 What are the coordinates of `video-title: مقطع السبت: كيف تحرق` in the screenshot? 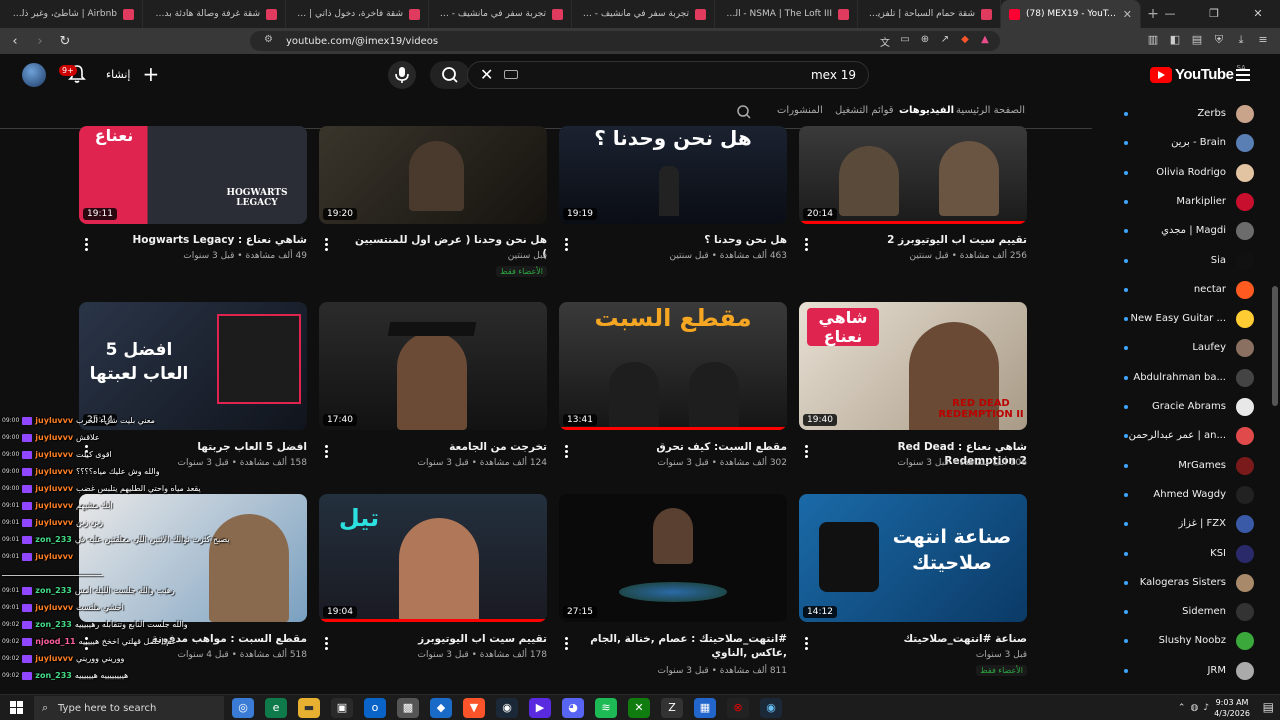 It's located at (687, 447).